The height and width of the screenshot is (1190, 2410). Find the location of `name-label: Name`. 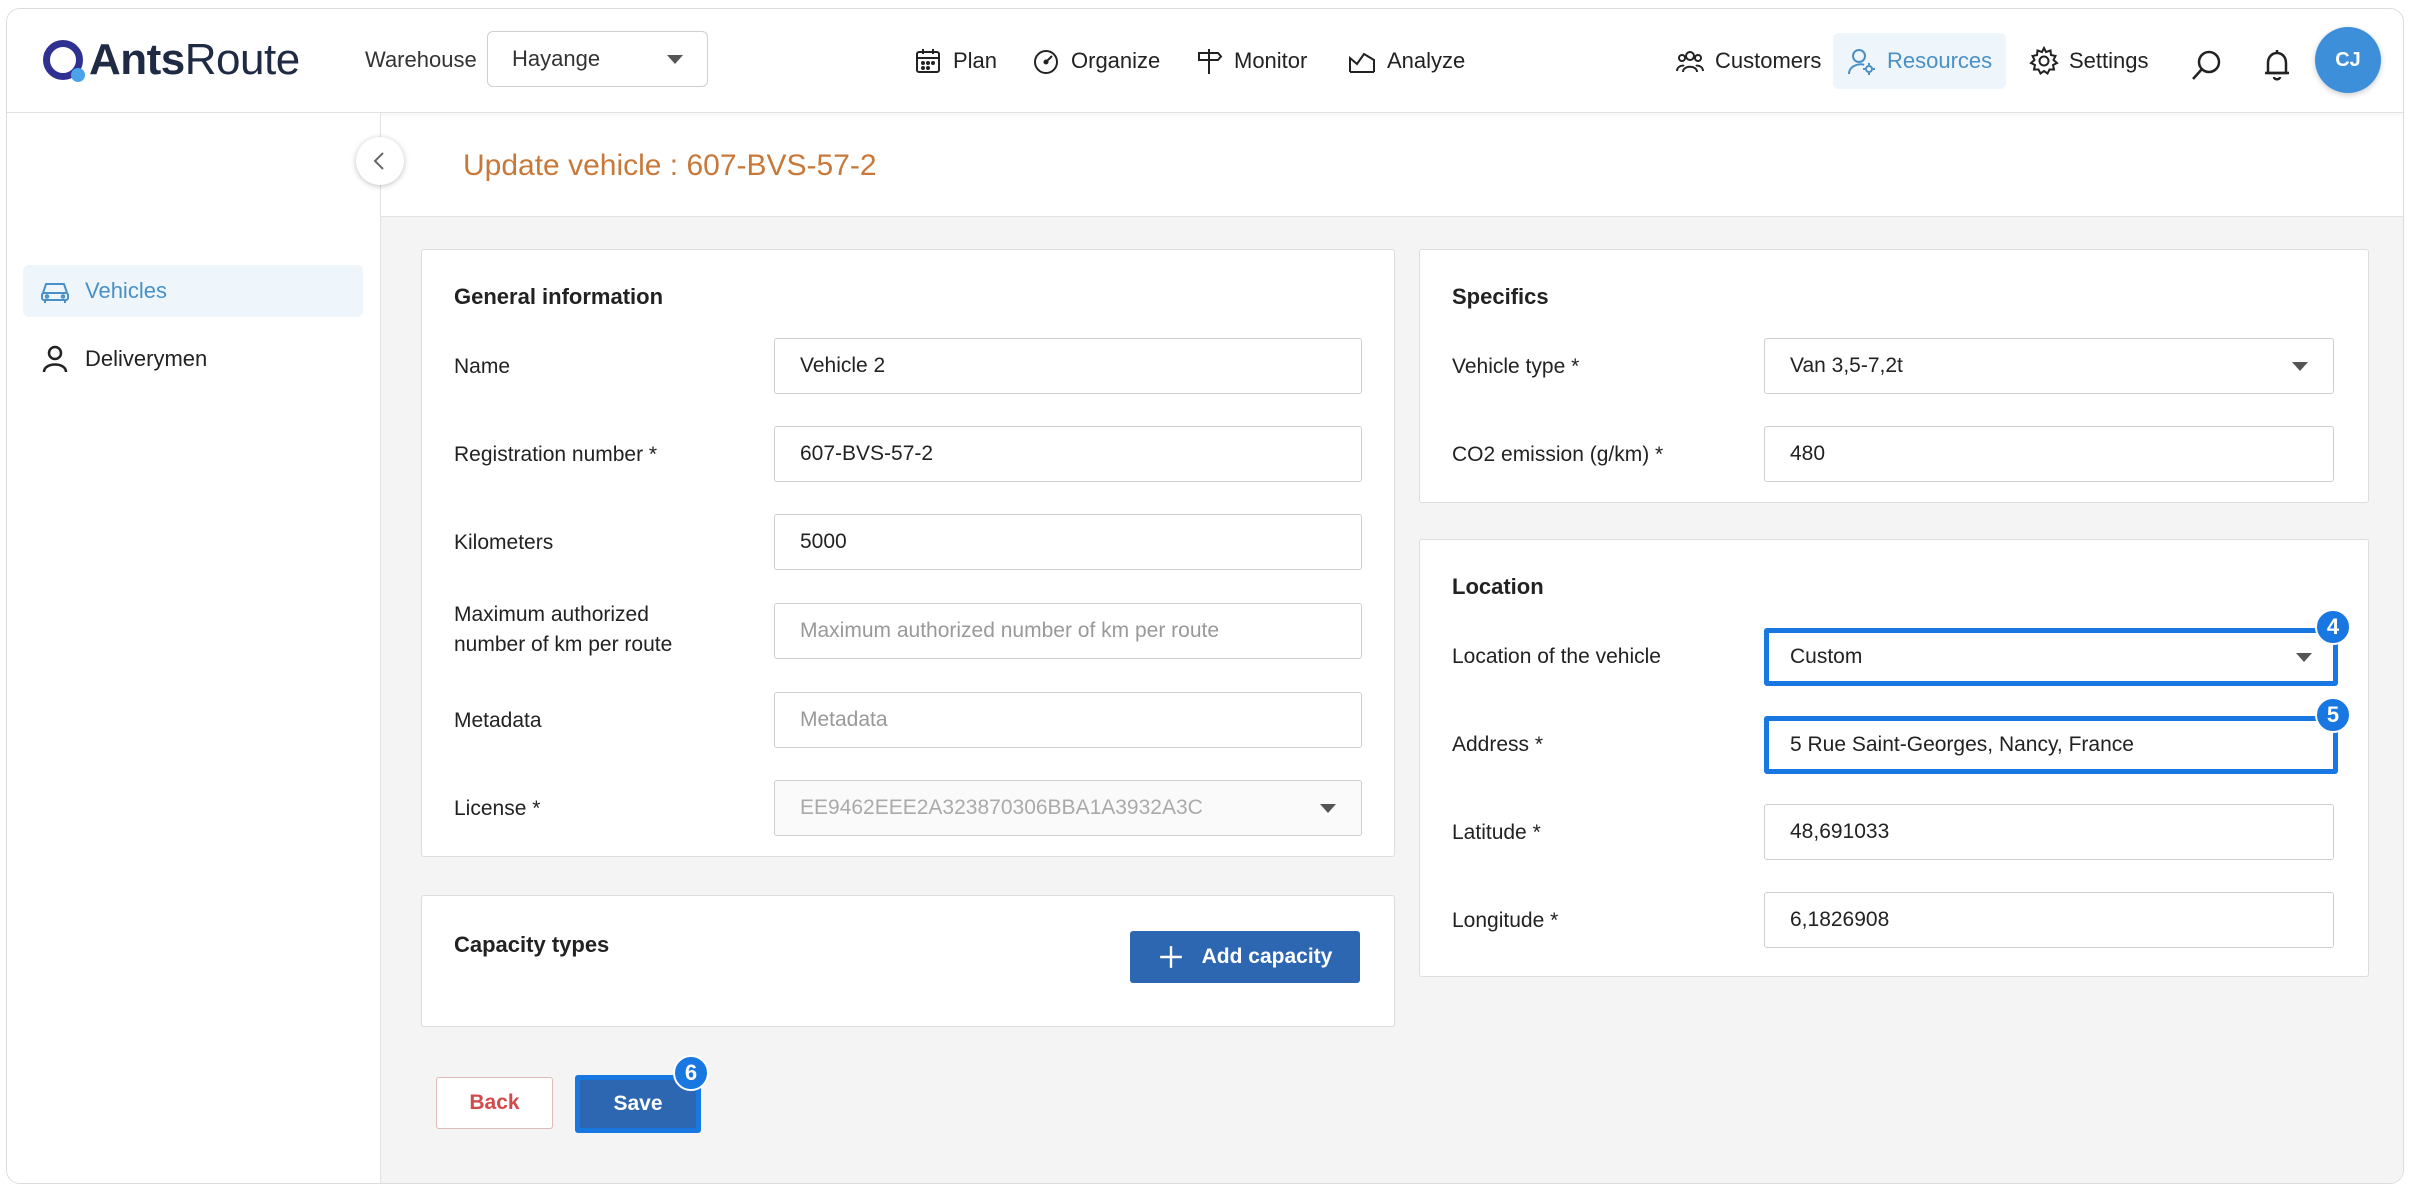

name-label: Name is located at coordinates (482, 366).